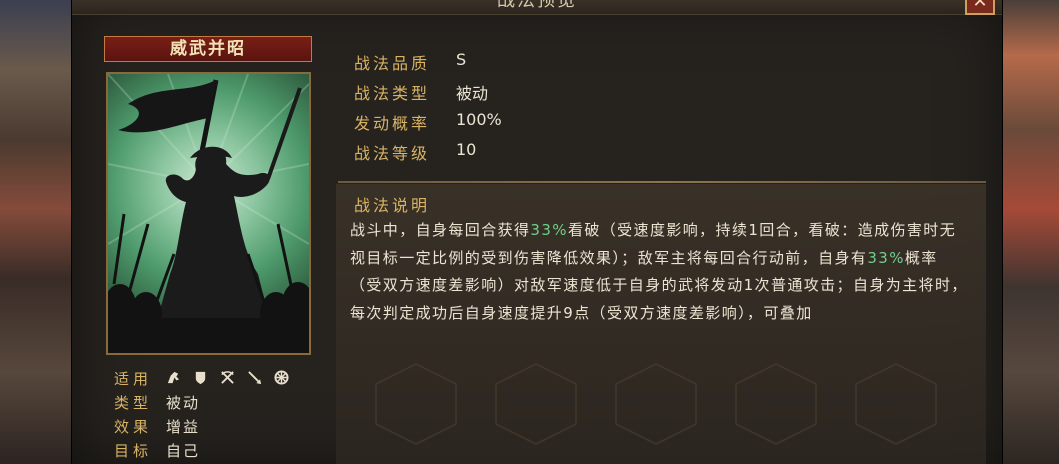 Image resolution: width=1059 pixels, height=464 pixels. I want to click on warrior-silhouette-illustration, so click(208, 213).